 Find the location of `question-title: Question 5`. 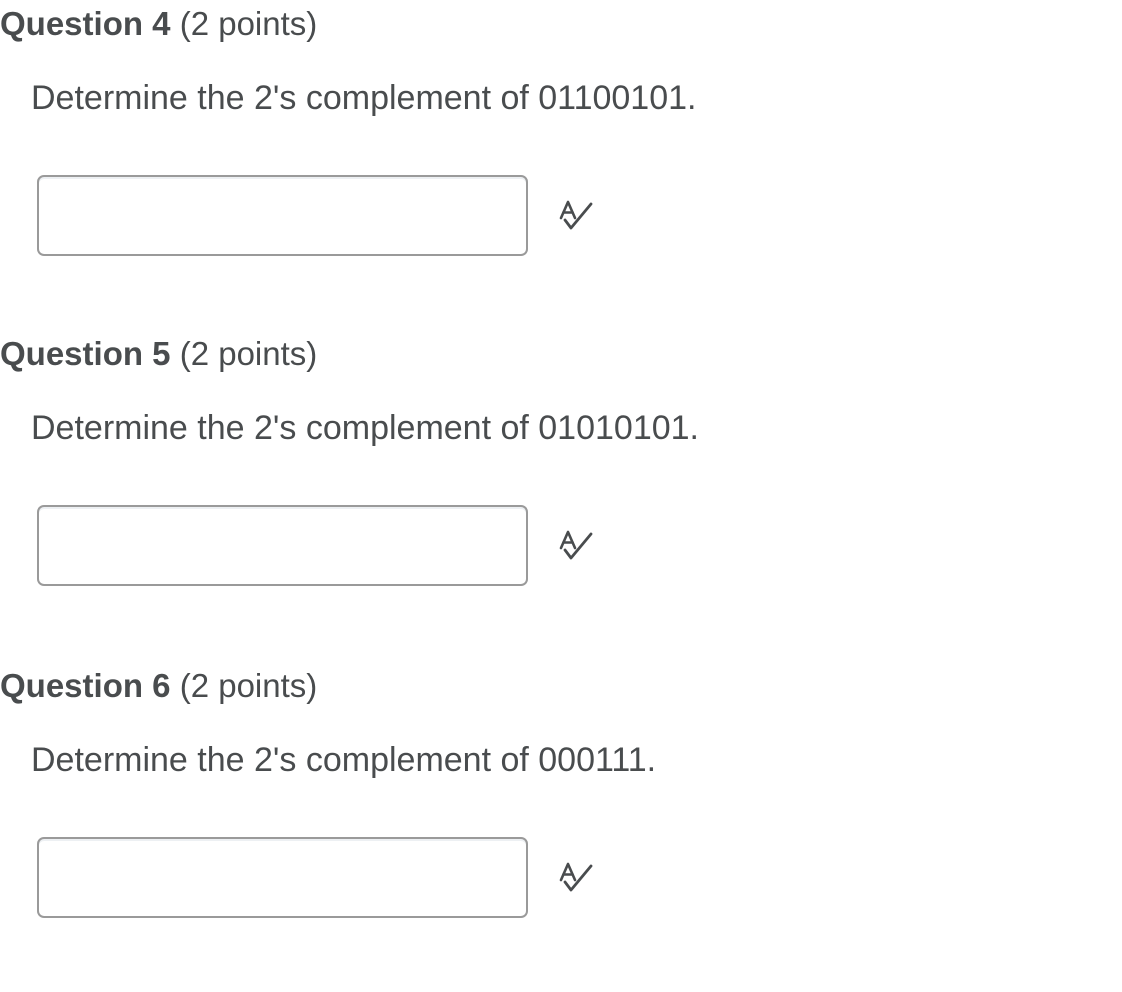

question-title: Question 5 is located at coordinates (85, 353).